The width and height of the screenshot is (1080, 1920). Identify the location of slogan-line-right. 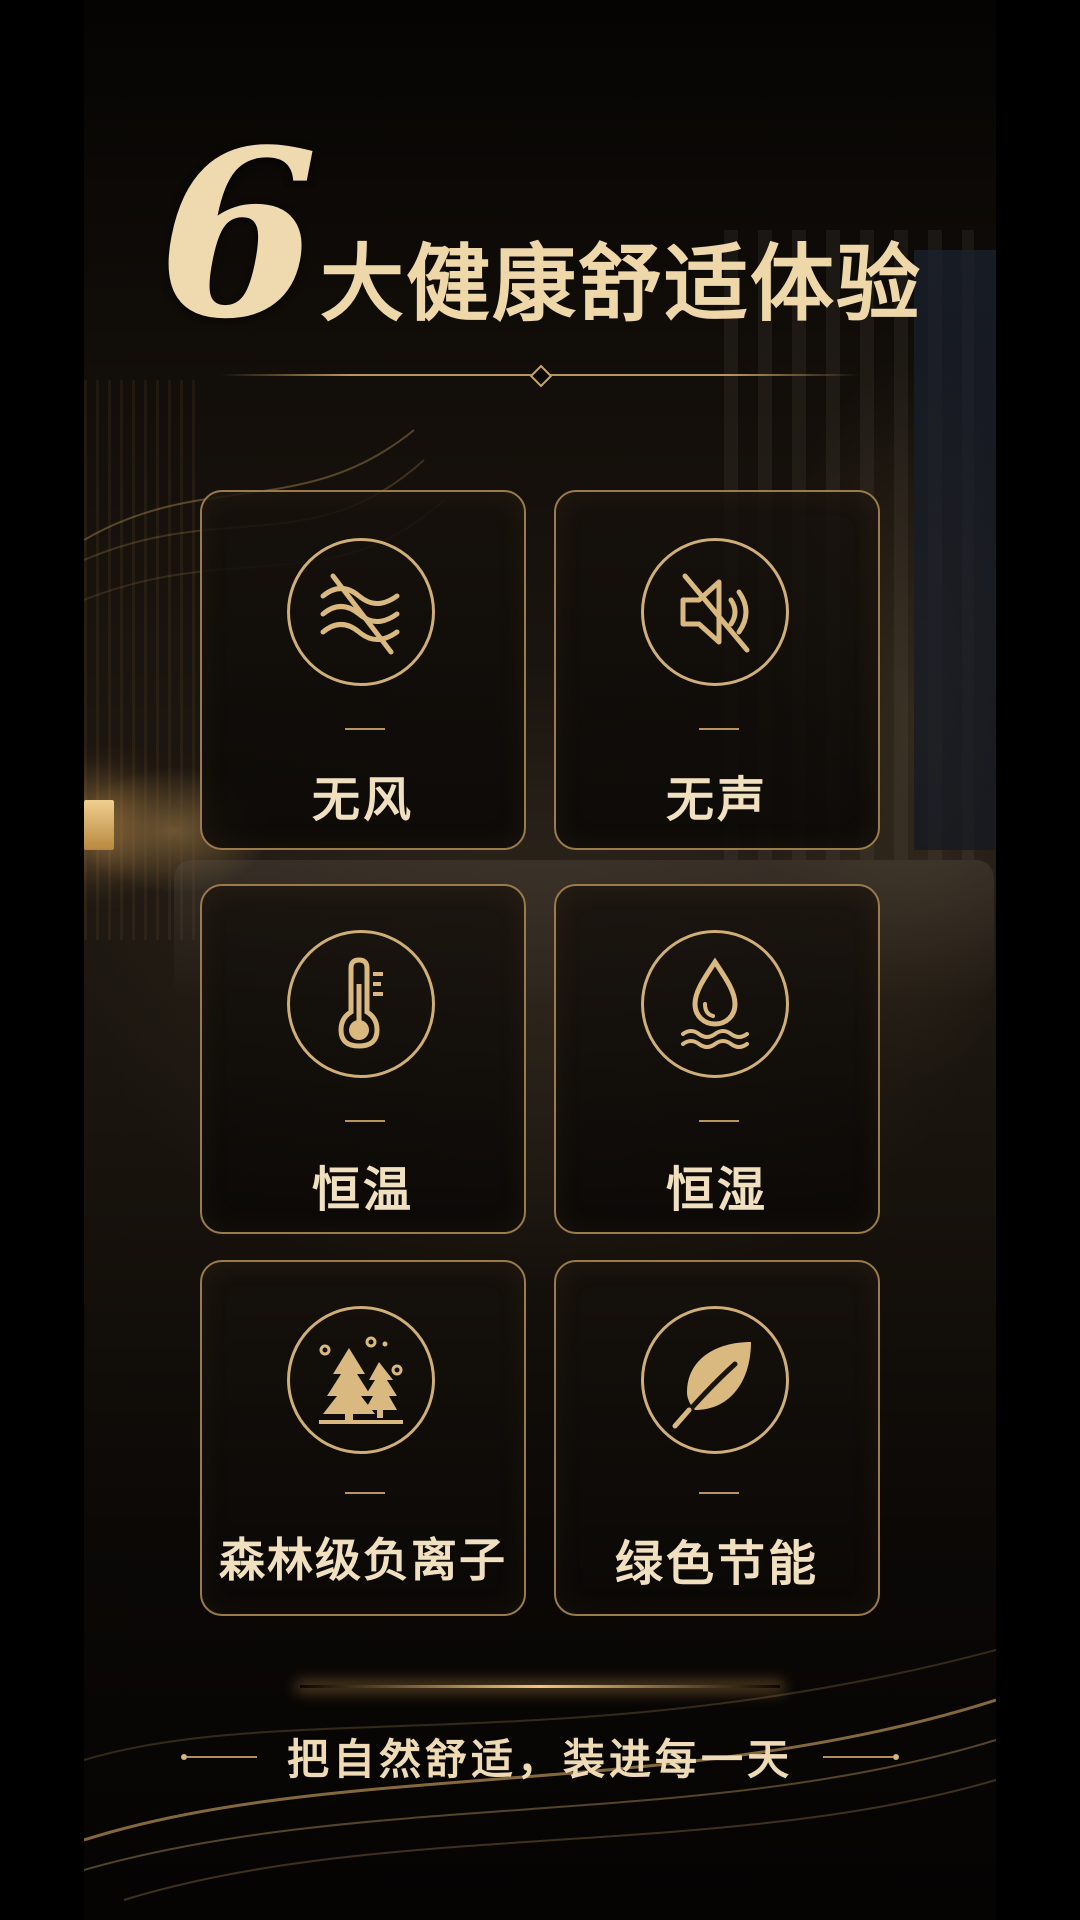
(858, 1756).